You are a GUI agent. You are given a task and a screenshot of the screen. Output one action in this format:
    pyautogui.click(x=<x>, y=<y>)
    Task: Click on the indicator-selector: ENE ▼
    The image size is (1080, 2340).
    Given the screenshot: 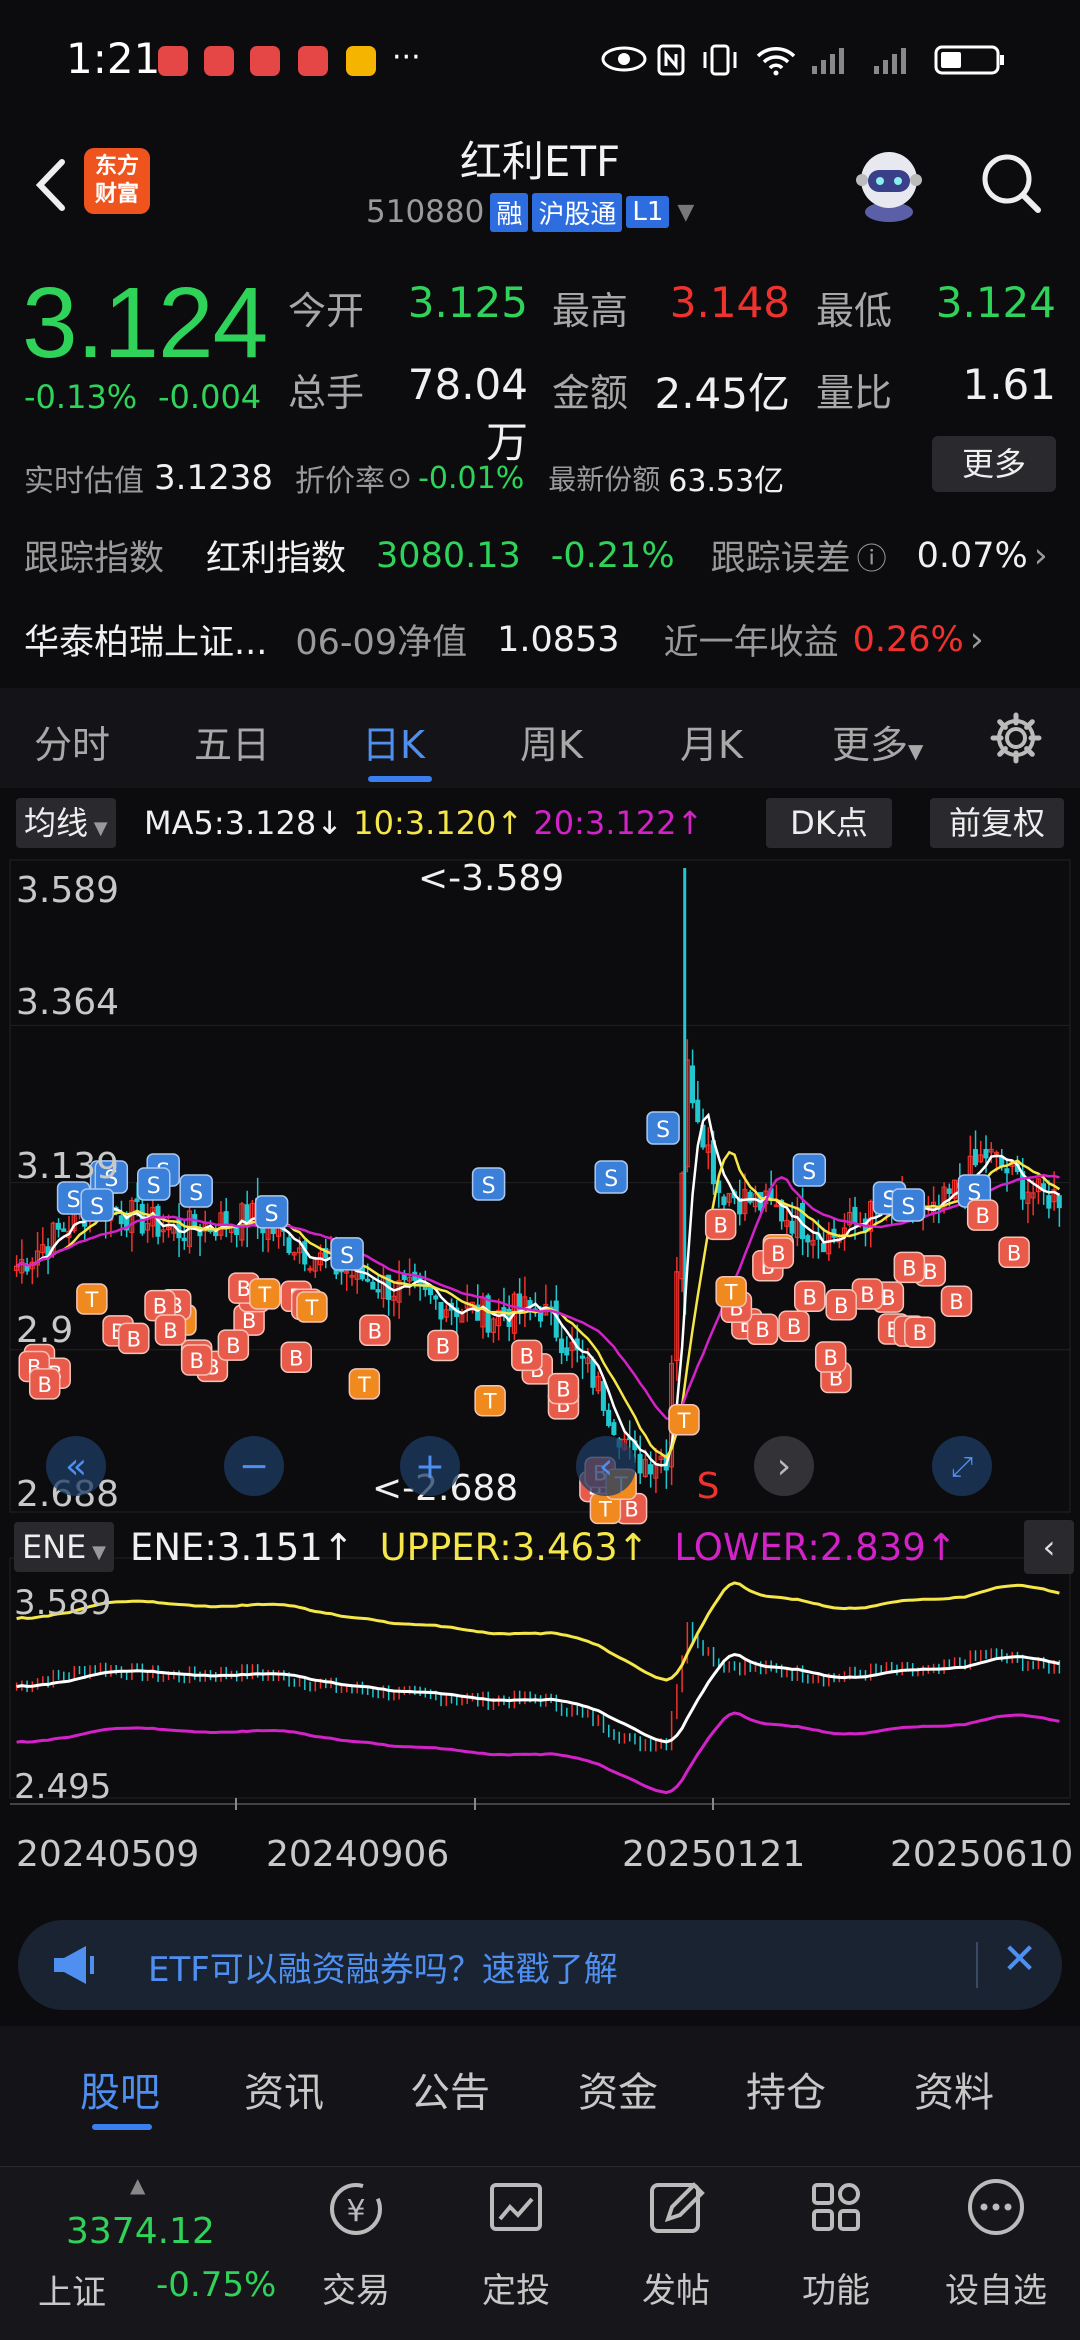 What is the action you would take?
    pyautogui.click(x=64, y=1547)
    